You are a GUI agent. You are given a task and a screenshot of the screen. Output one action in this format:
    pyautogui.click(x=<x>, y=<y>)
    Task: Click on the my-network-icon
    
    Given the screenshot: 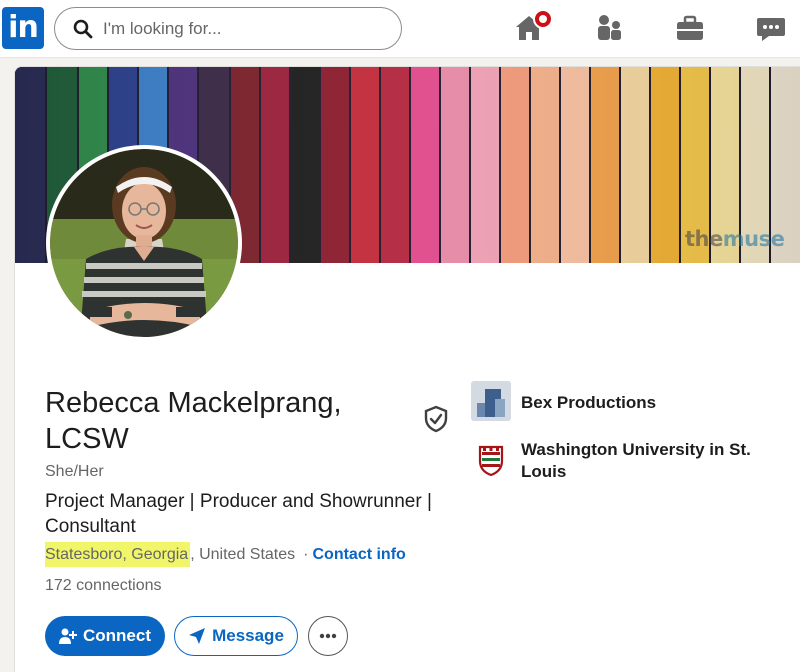 What is the action you would take?
    pyautogui.click(x=610, y=28)
    